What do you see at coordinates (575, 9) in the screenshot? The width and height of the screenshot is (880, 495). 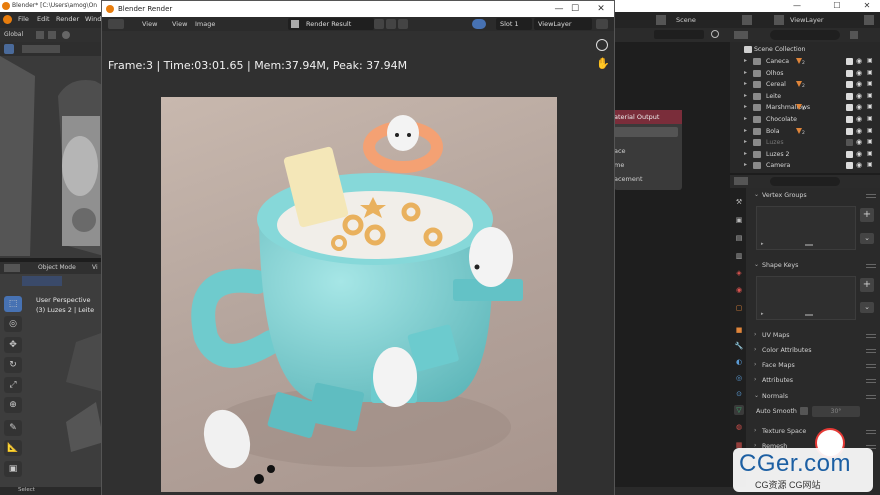 I see `render-maximize-button: ☐` at bounding box center [575, 9].